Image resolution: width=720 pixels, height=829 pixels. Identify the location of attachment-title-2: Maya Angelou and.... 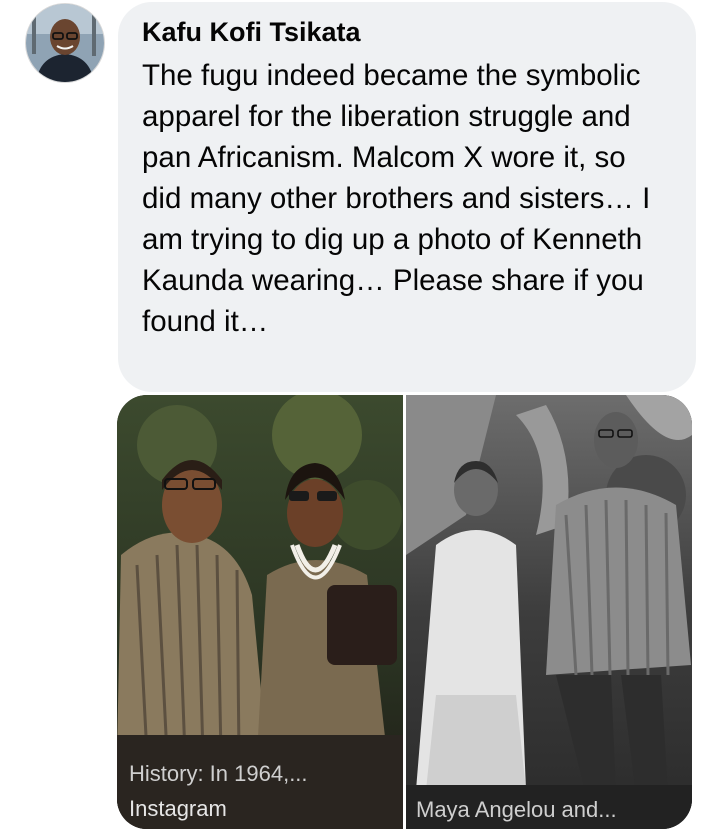
(516, 809).